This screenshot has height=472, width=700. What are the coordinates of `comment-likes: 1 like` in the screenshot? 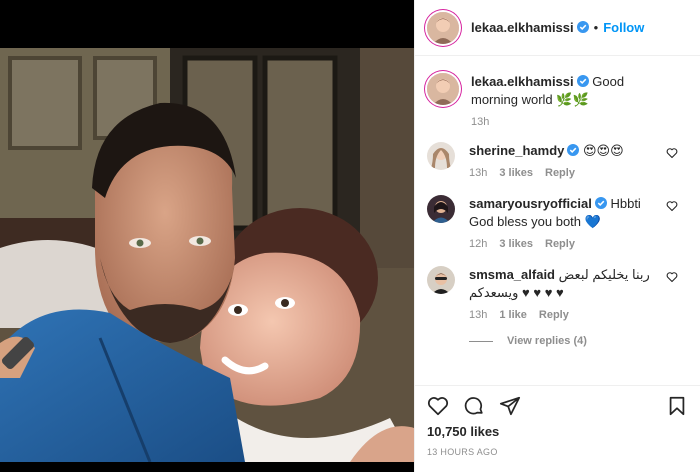 It's located at (513, 315).